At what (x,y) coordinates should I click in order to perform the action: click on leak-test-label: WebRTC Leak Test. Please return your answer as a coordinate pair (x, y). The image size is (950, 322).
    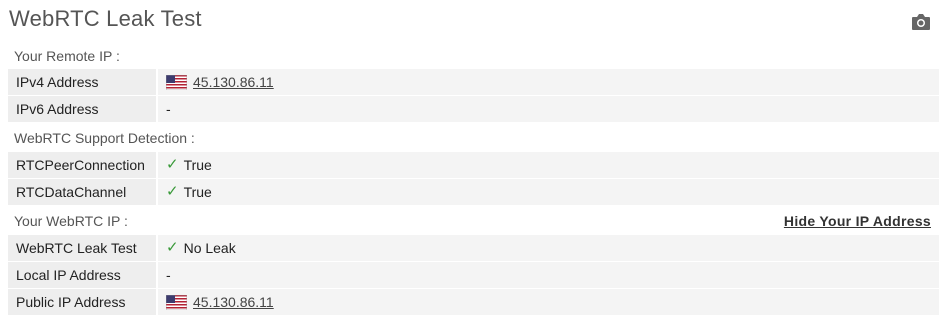
    Looking at the image, I should click on (82, 248).